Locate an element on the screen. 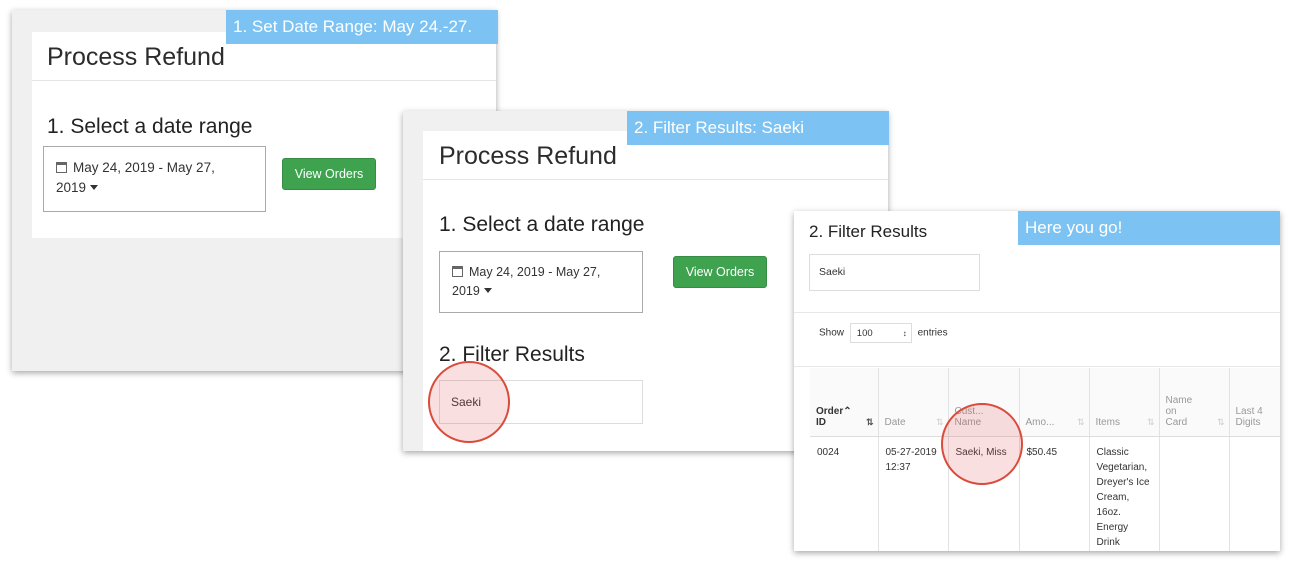 This screenshot has height=566, width=1290. col-name-on-card: Name on Card ⇅ is located at coordinates (1194, 402).